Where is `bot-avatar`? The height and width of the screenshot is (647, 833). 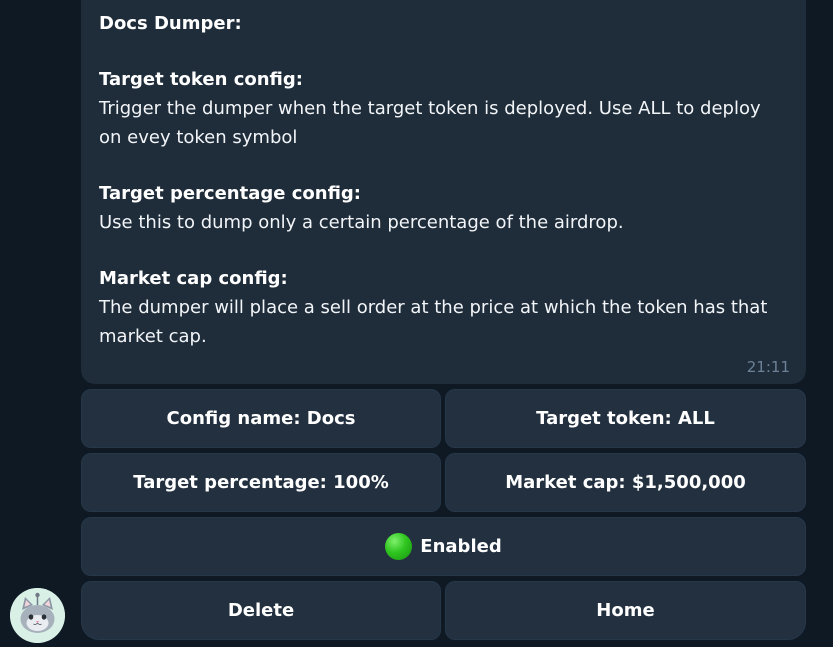
bot-avatar is located at coordinates (37, 615).